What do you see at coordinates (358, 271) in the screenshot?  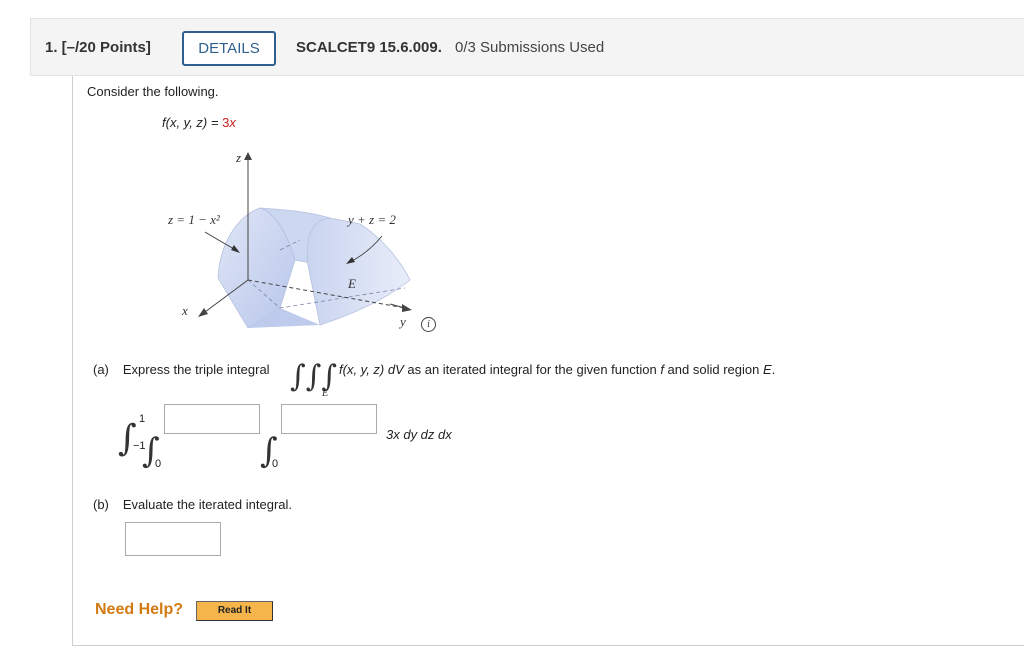 I see `plane-face` at bounding box center [358, 271].